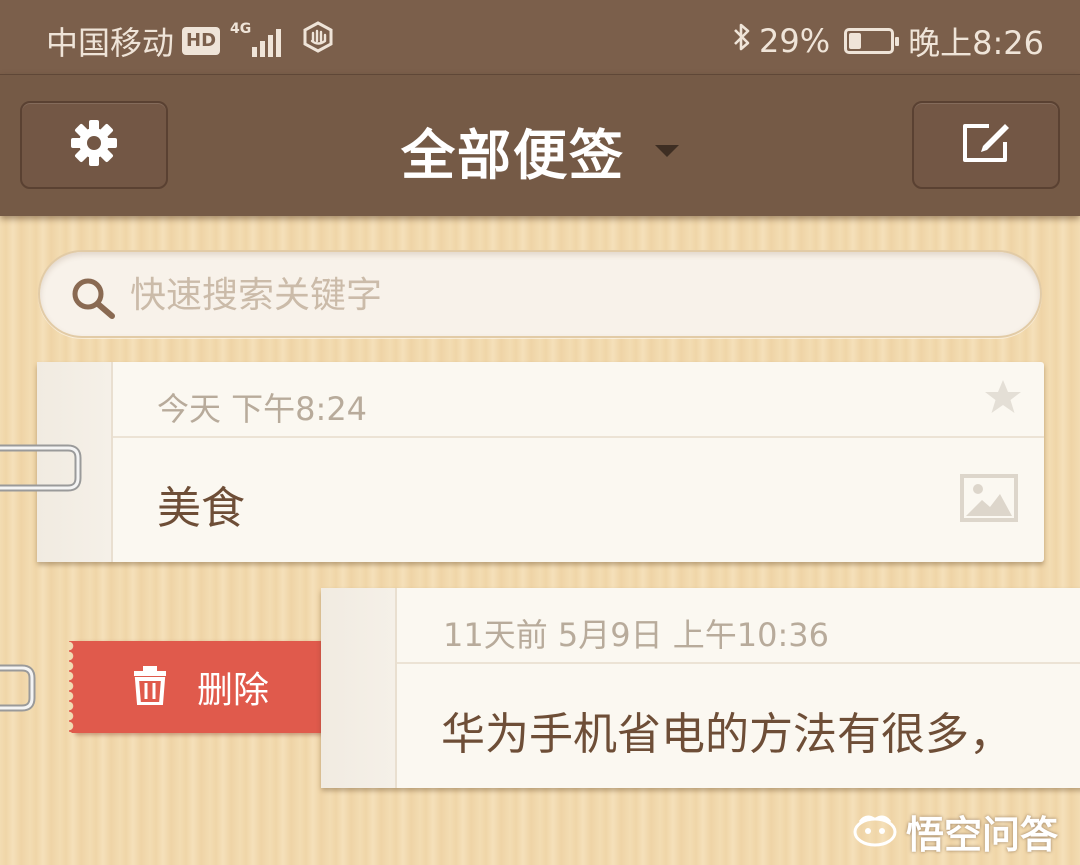 This screenshot has width=1080, height=865. I want to click on battery-icon, so click(872, 41).